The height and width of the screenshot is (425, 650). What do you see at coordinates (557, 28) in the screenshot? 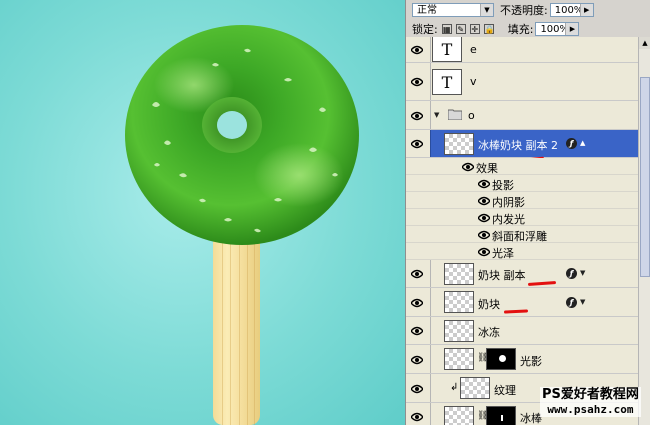
I see `fill-field: 100% ▶` at bounding box center [557, 28].